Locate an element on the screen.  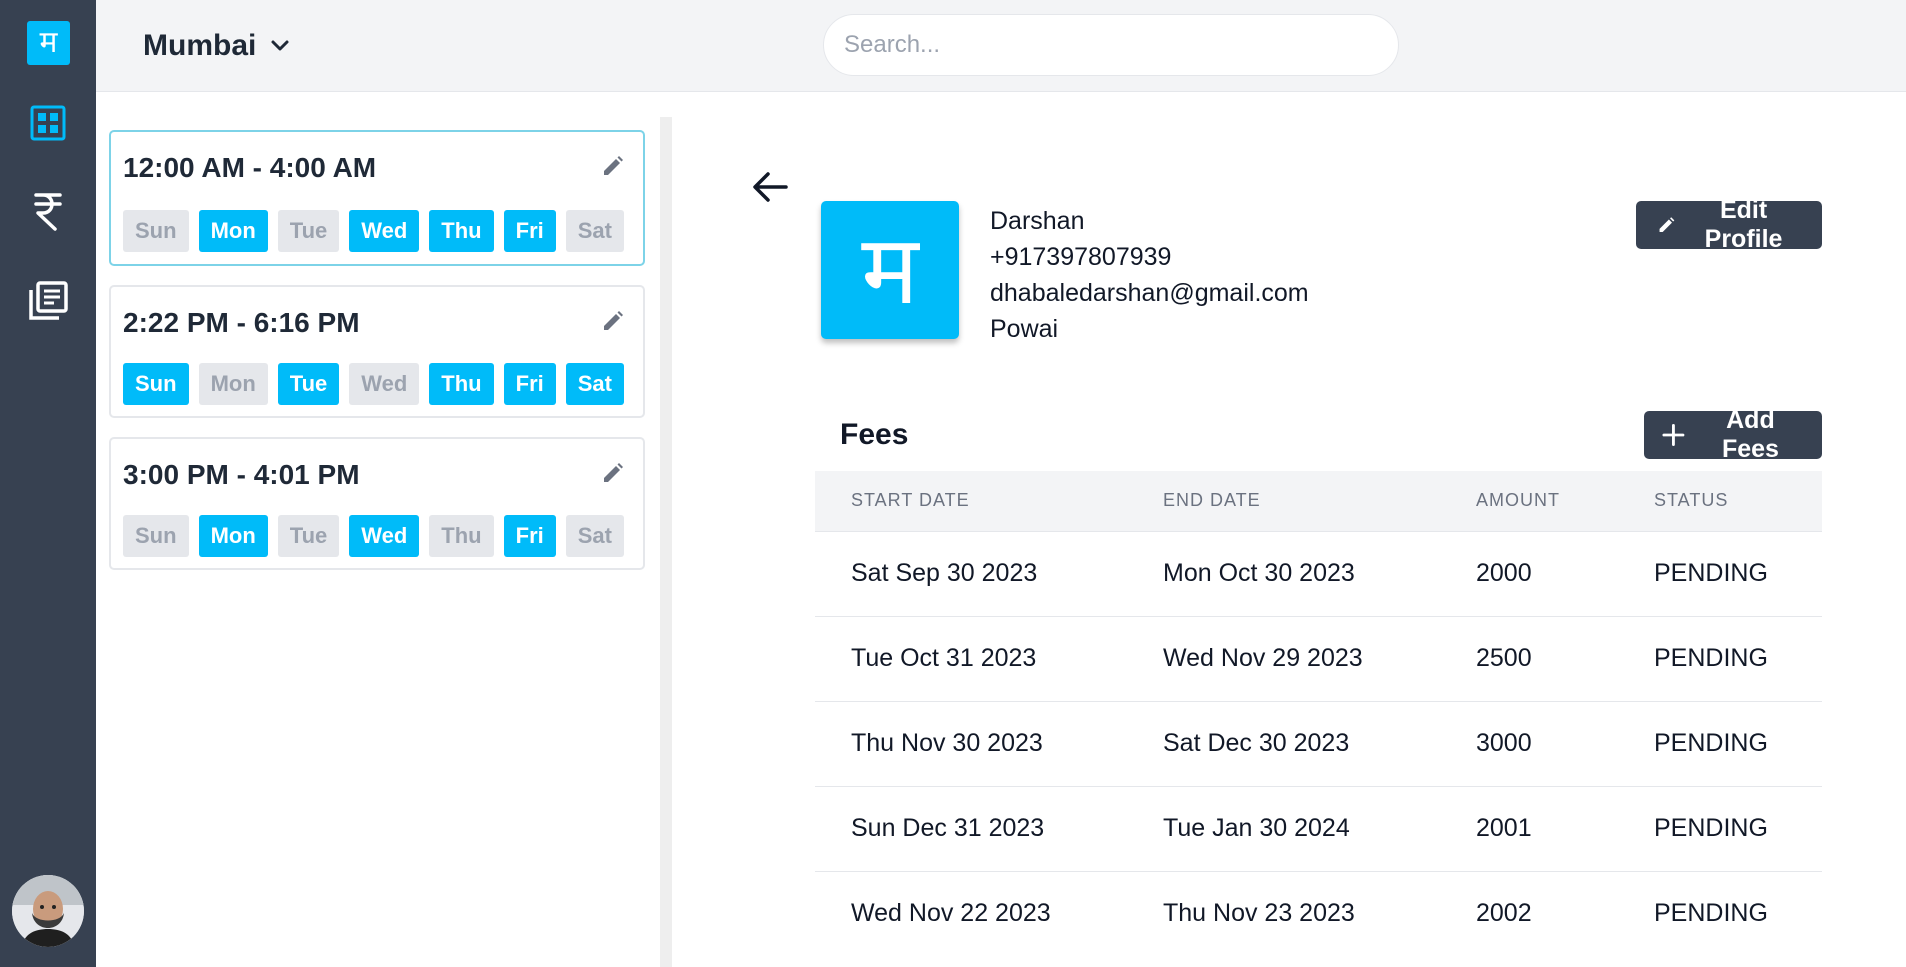
top-bar: Mumbai is located at coordinates (1001, 46).